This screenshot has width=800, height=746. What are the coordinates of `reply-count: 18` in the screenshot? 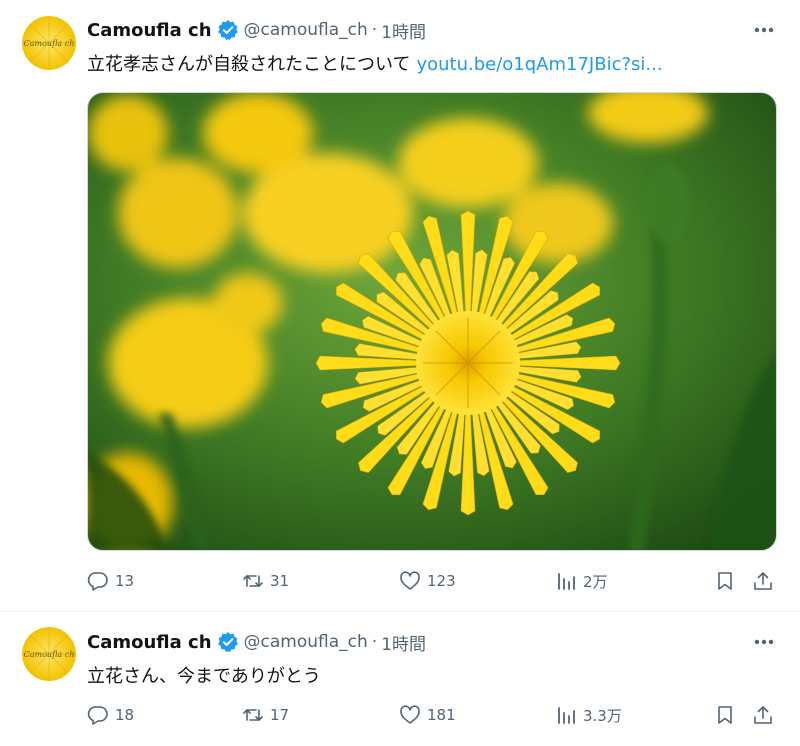 It's located at (125, 715).